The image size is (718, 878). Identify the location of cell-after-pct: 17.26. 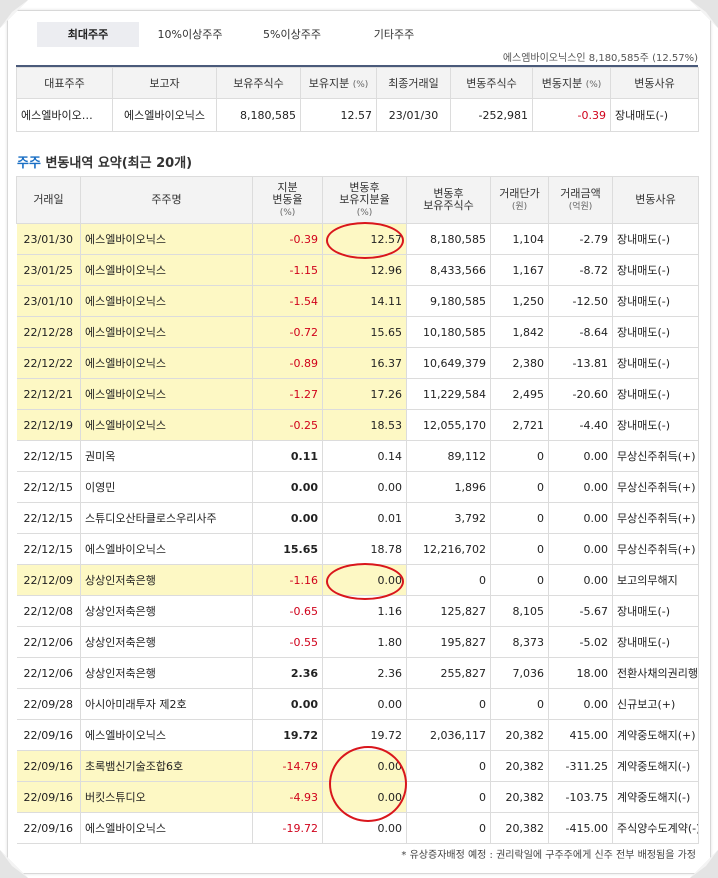
(364, 394).